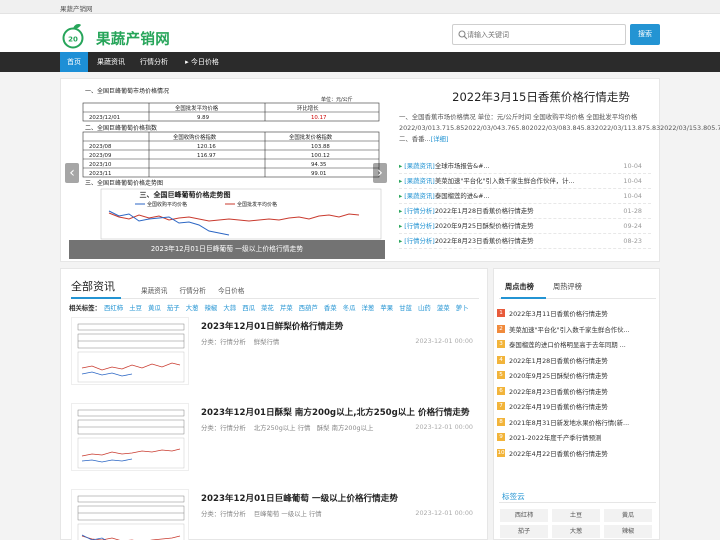  Describe the element at coordinates (76, 9) in the screenshot. I see `top-site-label: 果蔬产销网` at that location.